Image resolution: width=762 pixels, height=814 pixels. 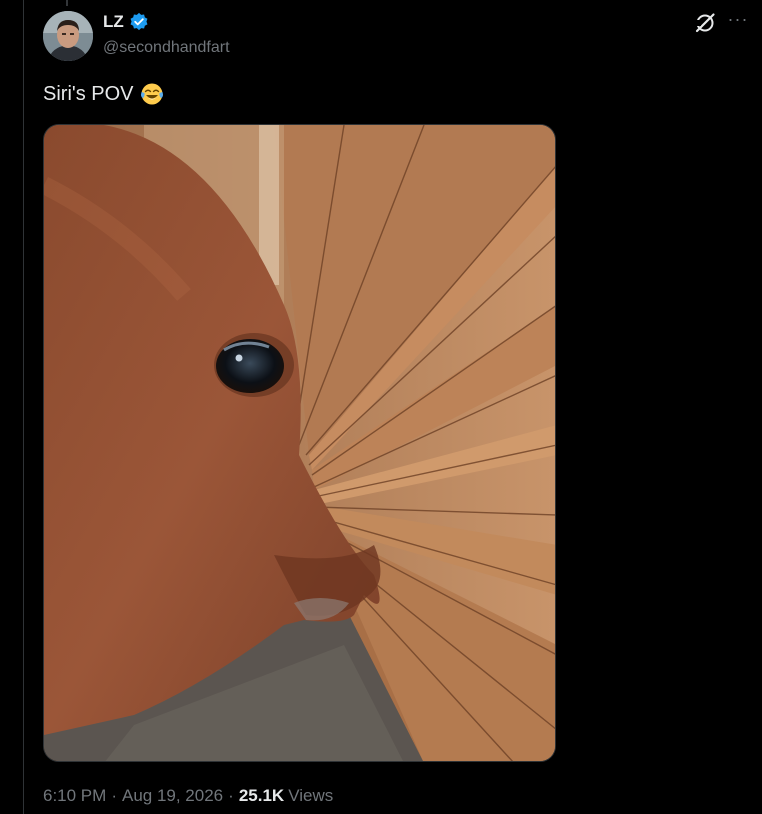 I want to click on tweet-time: 6:10 PM, so click(x=74, y=796).